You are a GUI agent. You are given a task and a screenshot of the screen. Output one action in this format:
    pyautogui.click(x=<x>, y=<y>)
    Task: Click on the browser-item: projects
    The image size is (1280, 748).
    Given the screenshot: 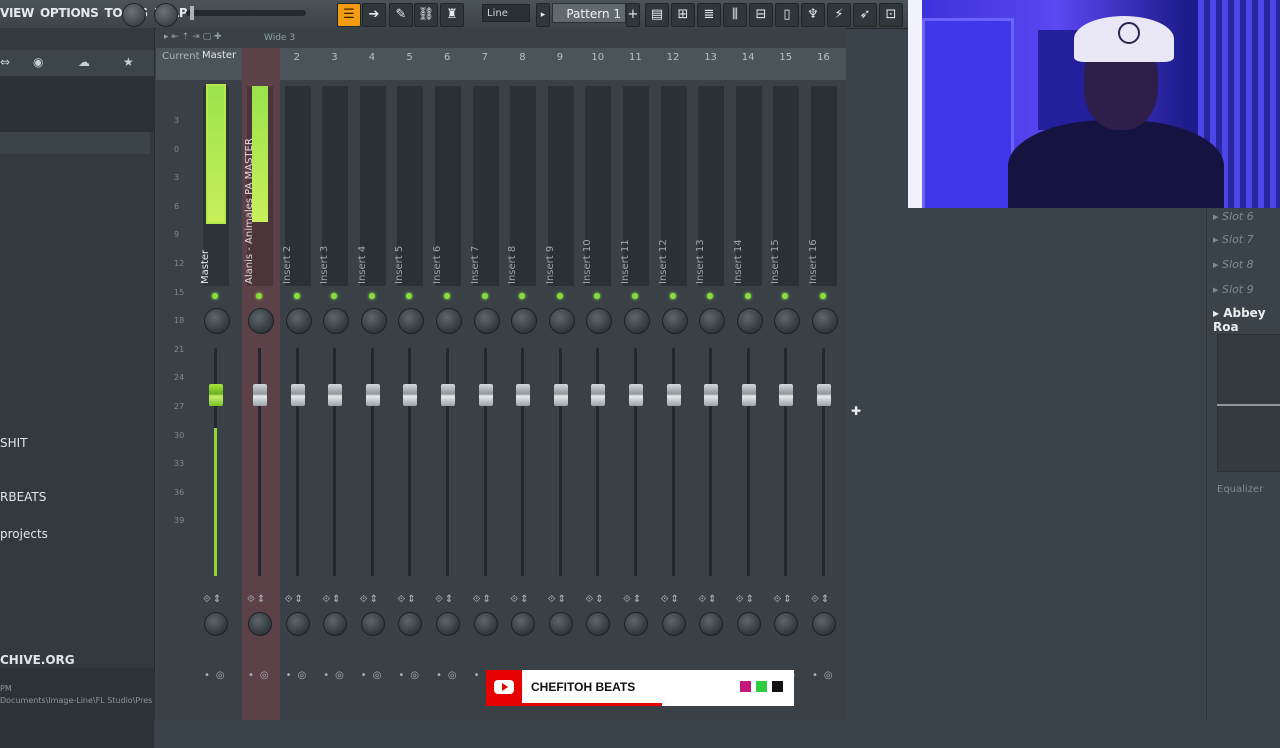 What is the action you would take?
    pyautogui.click(x=24, y=534)
    